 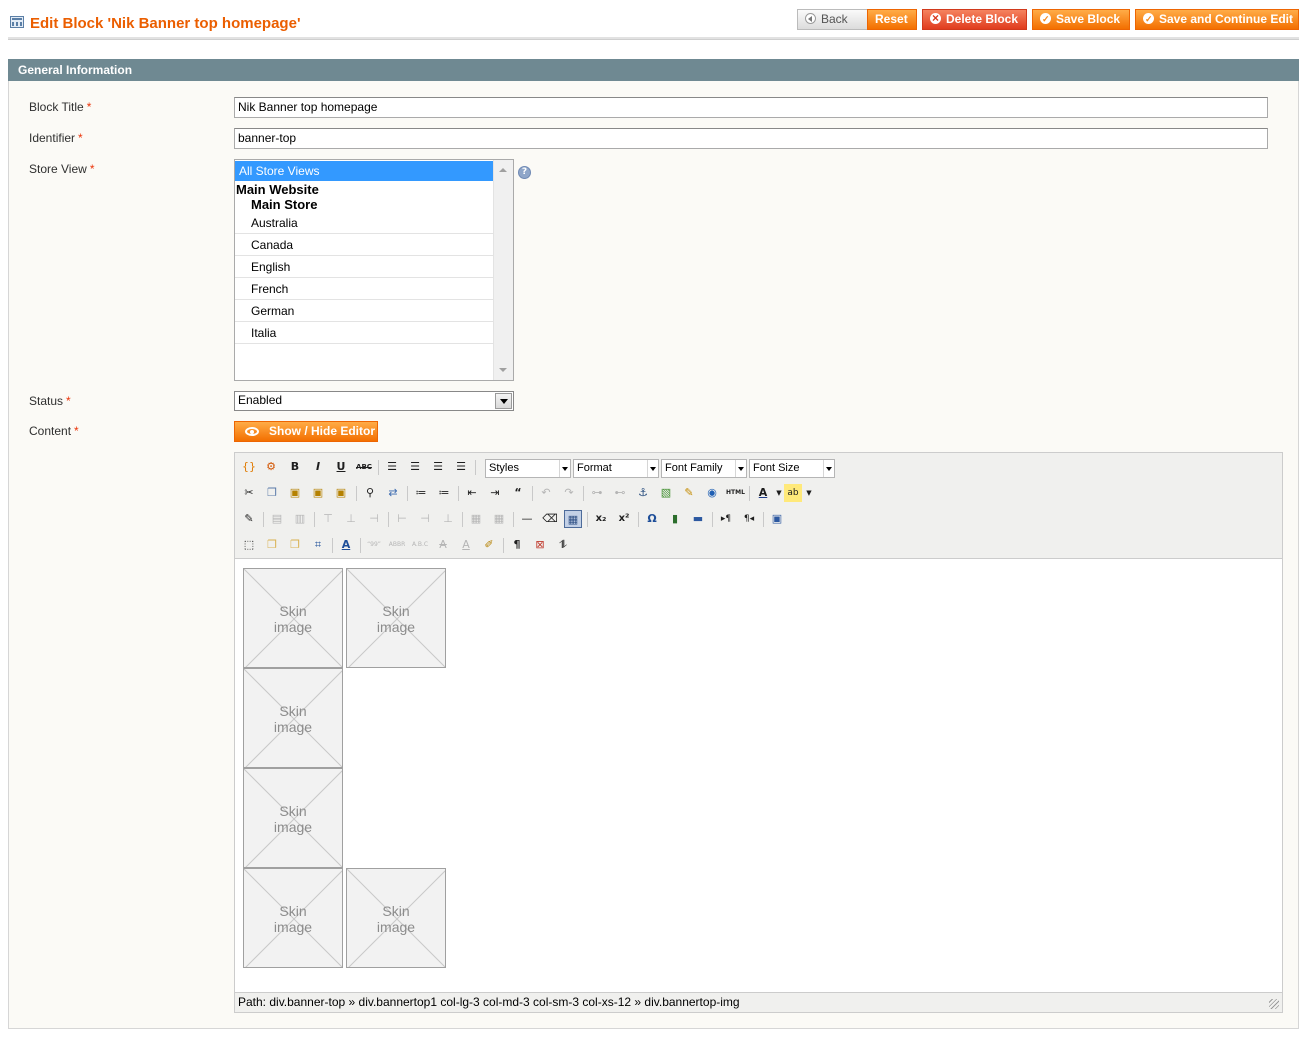 I want to click on cleanup-icon: ✎, so click(x=689, y=493).